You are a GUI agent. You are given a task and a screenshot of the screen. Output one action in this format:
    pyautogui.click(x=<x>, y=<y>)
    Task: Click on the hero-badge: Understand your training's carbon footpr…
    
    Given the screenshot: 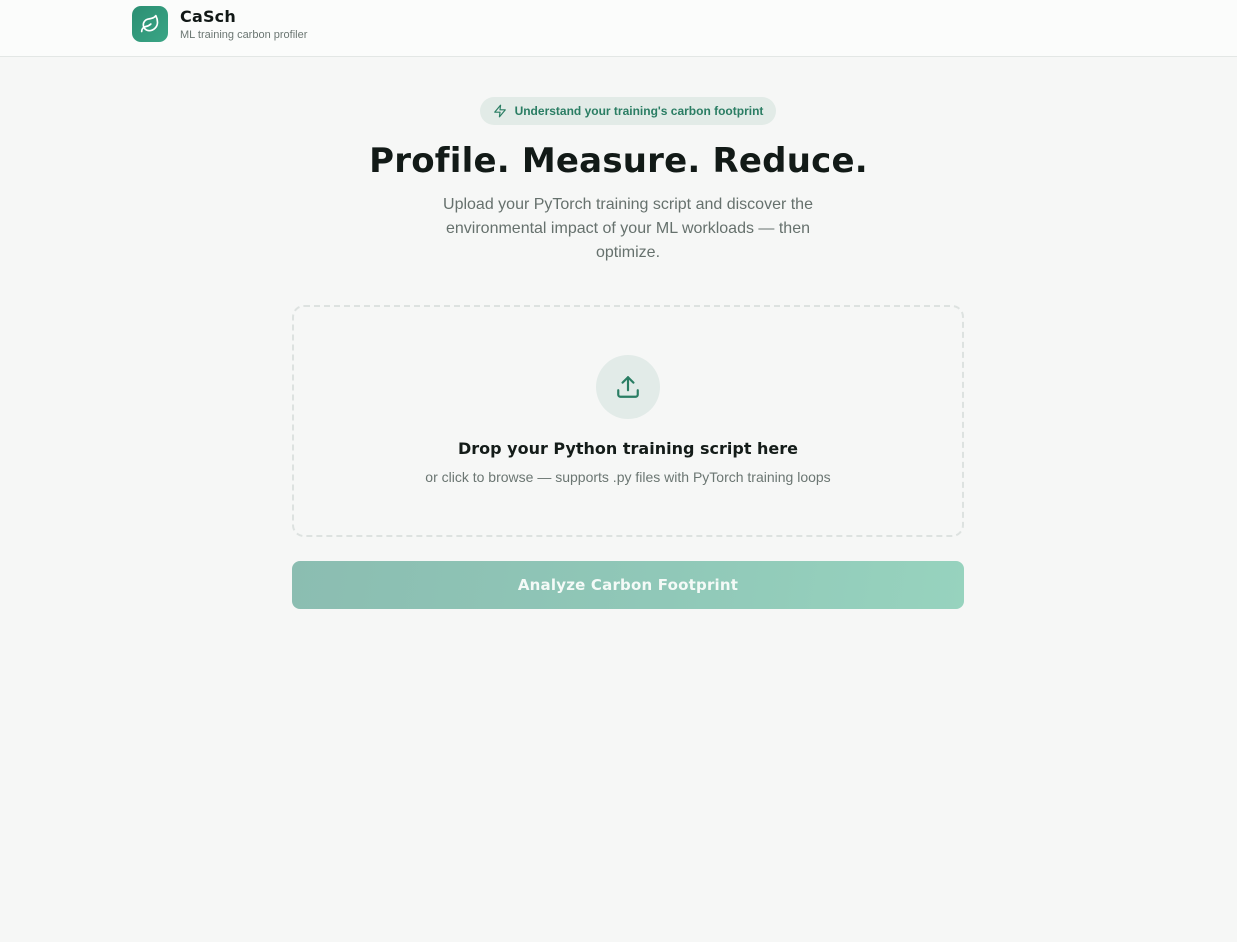 What is the action you would take?
    pyautogui.click(x=628, y=111)
    